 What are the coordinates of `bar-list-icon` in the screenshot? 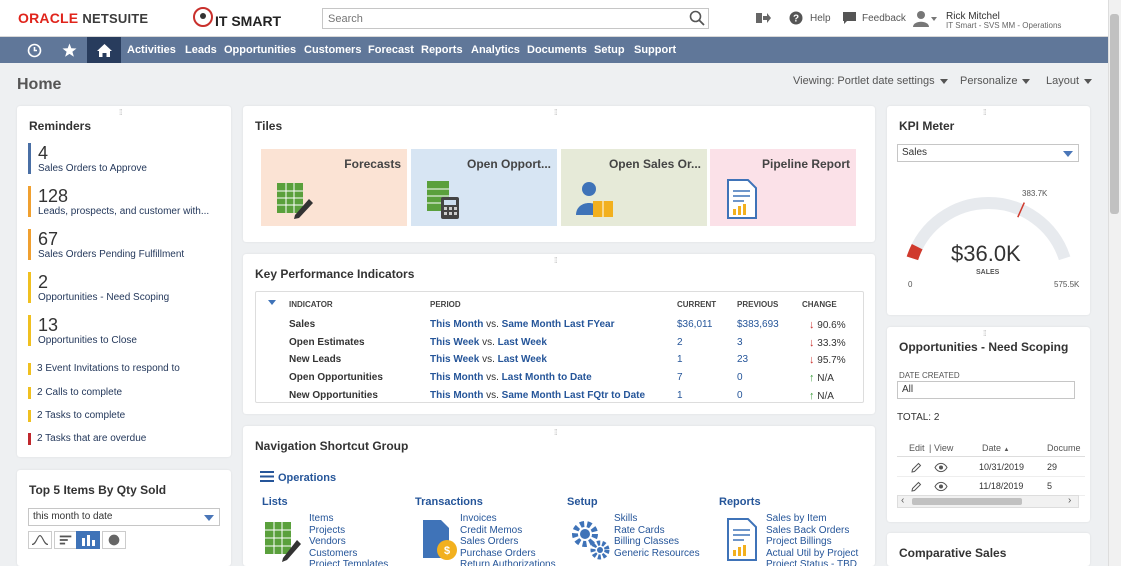 It's located at (66, 540).